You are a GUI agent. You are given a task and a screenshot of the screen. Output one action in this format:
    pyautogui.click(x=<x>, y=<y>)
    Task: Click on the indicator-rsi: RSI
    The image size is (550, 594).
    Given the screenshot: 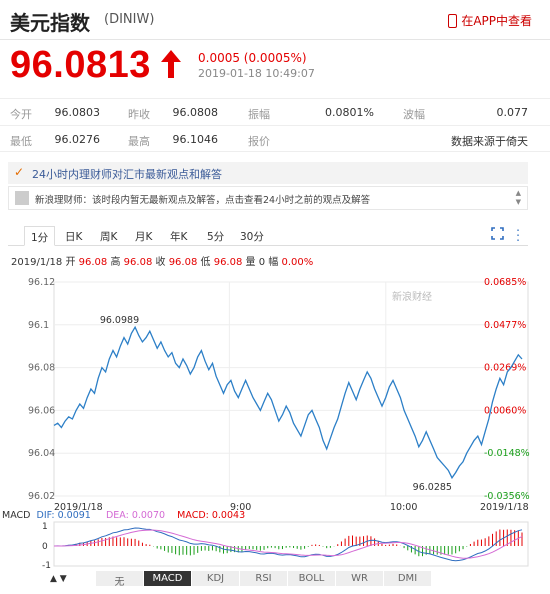 What is the action you would take?
    pyautogui.click(x=264, y=578)
    